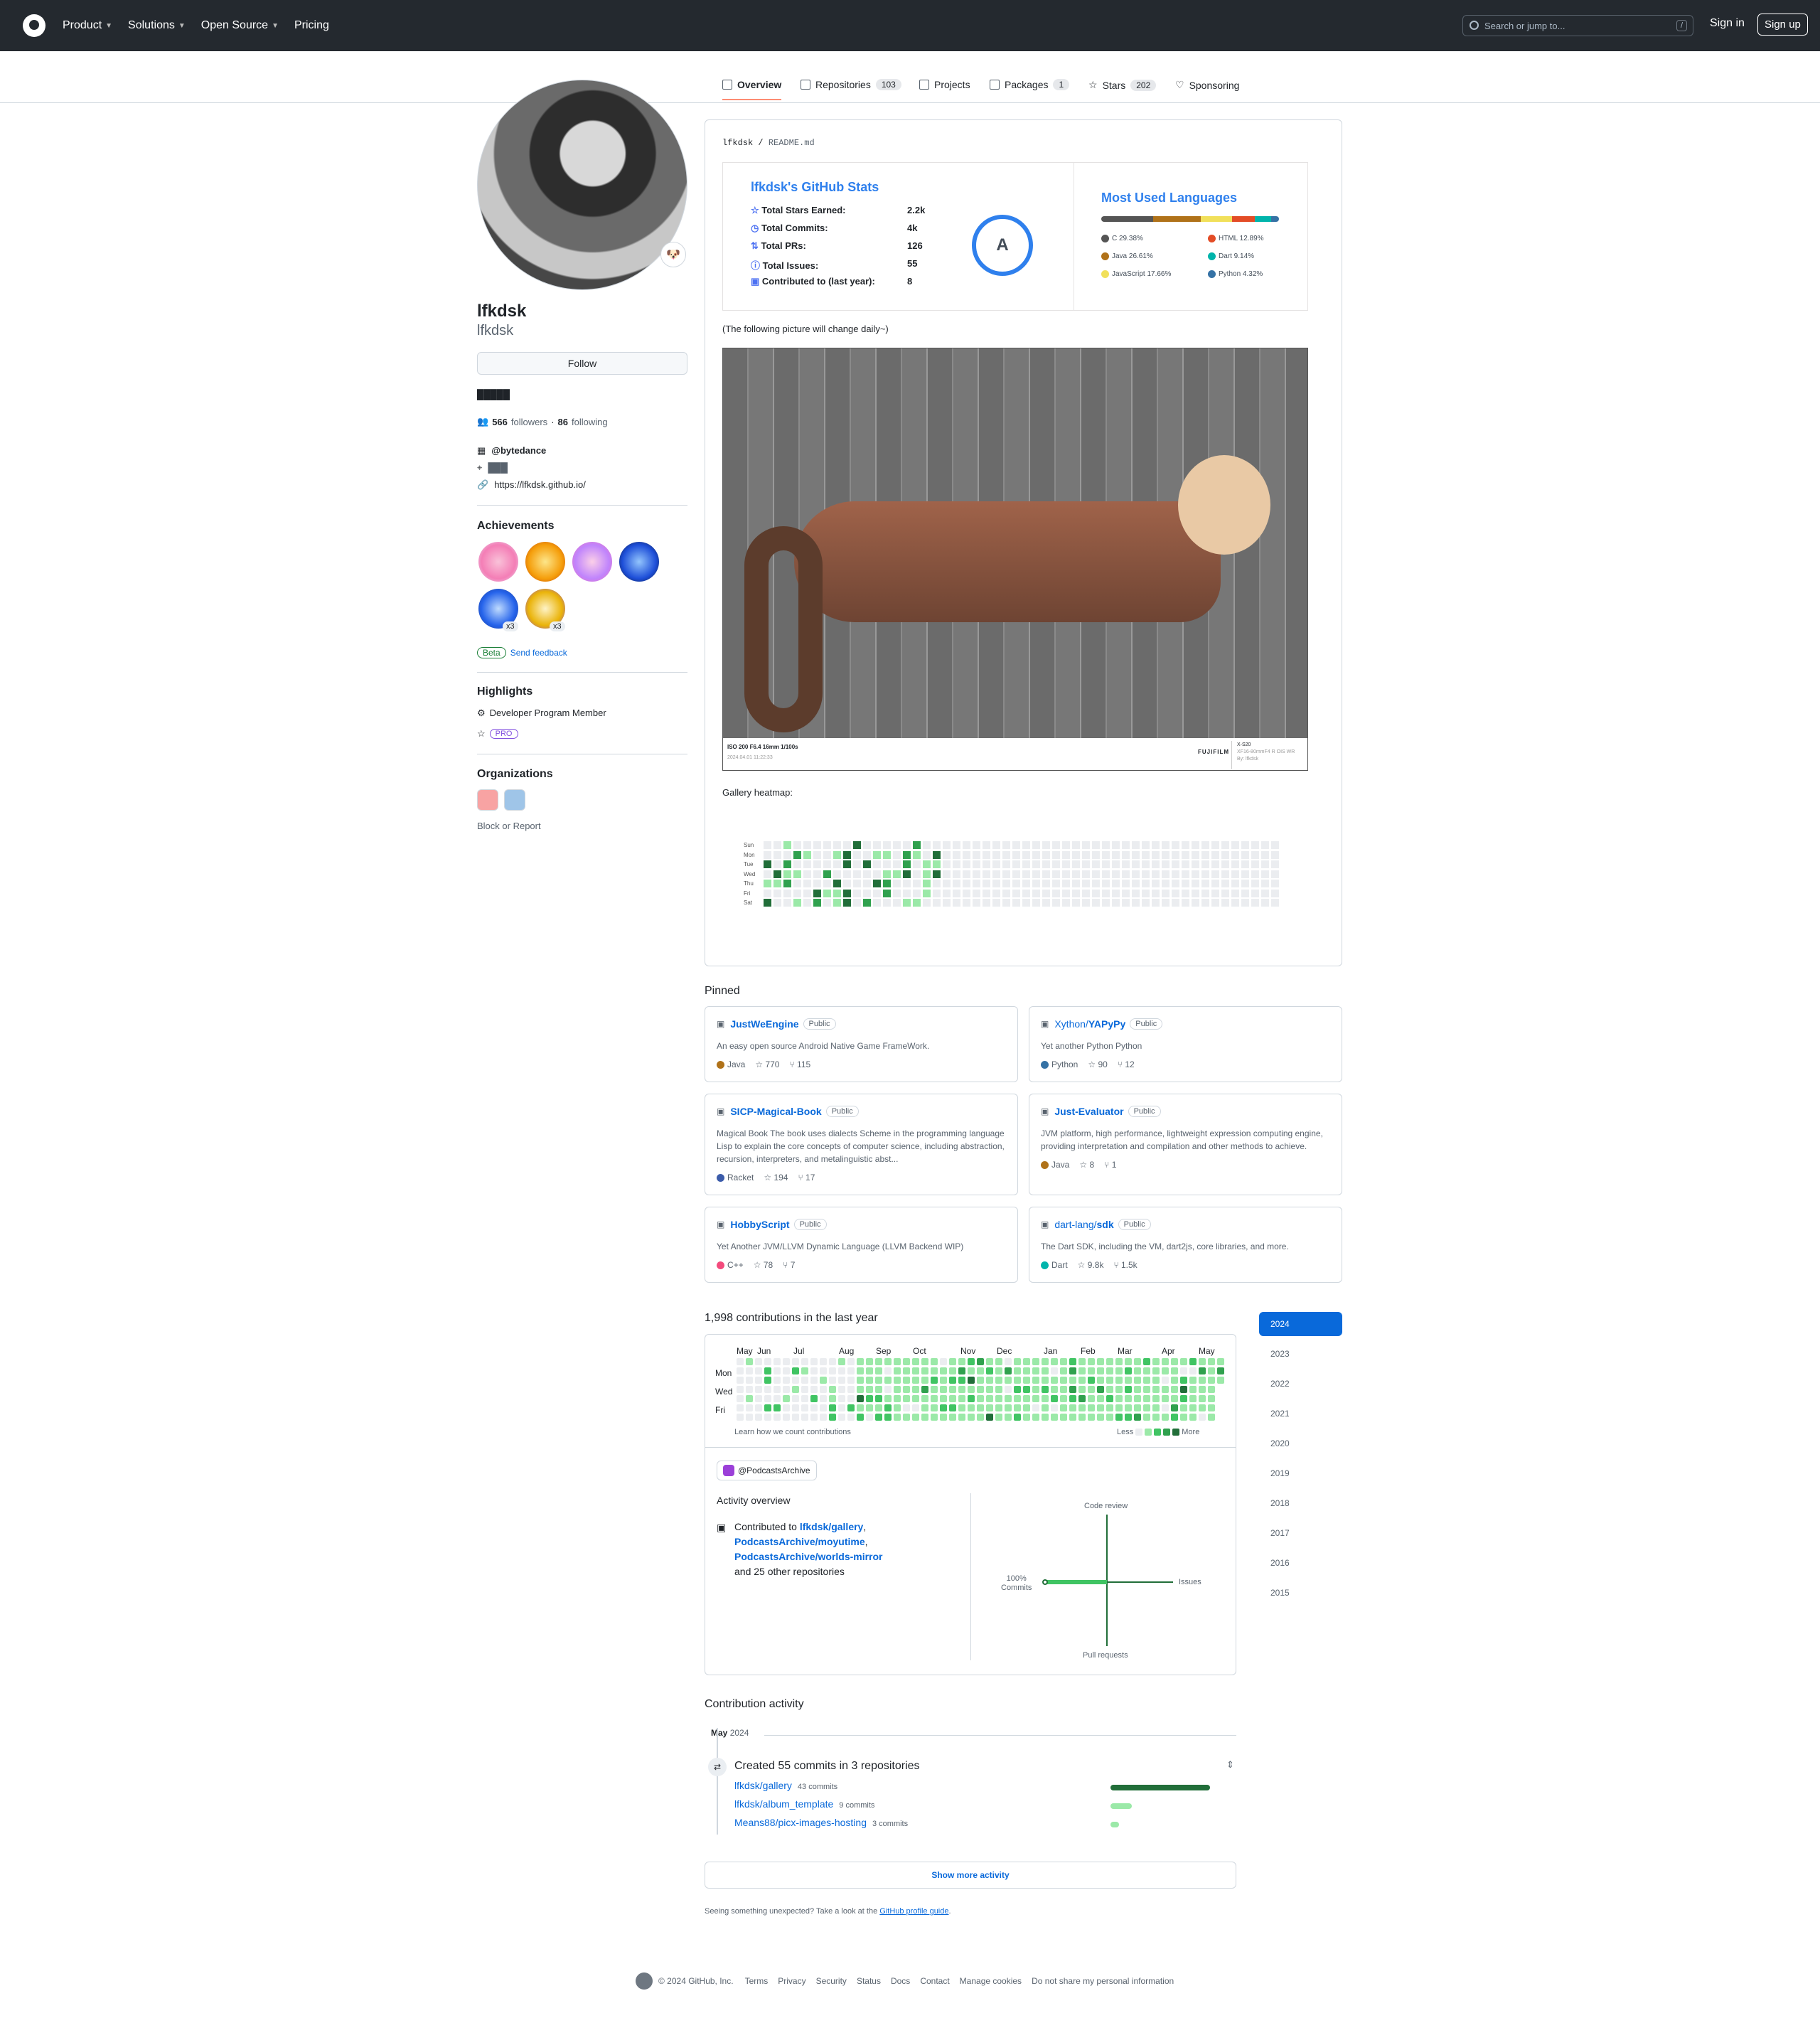  Describe the element at coordinates (488, 800) in the screenshot. I see `org-avatar` at that location.